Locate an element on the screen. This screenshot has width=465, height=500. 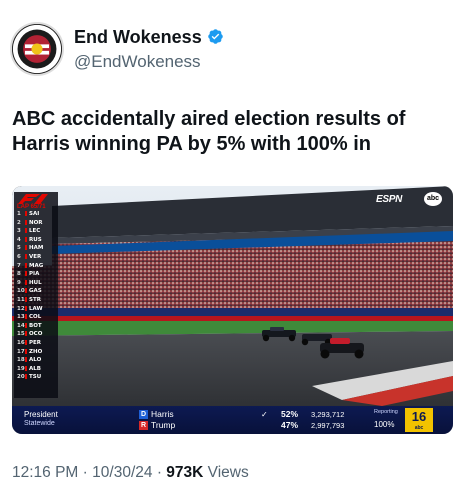
driver-position: 5 is located at coordinates (19, 248).